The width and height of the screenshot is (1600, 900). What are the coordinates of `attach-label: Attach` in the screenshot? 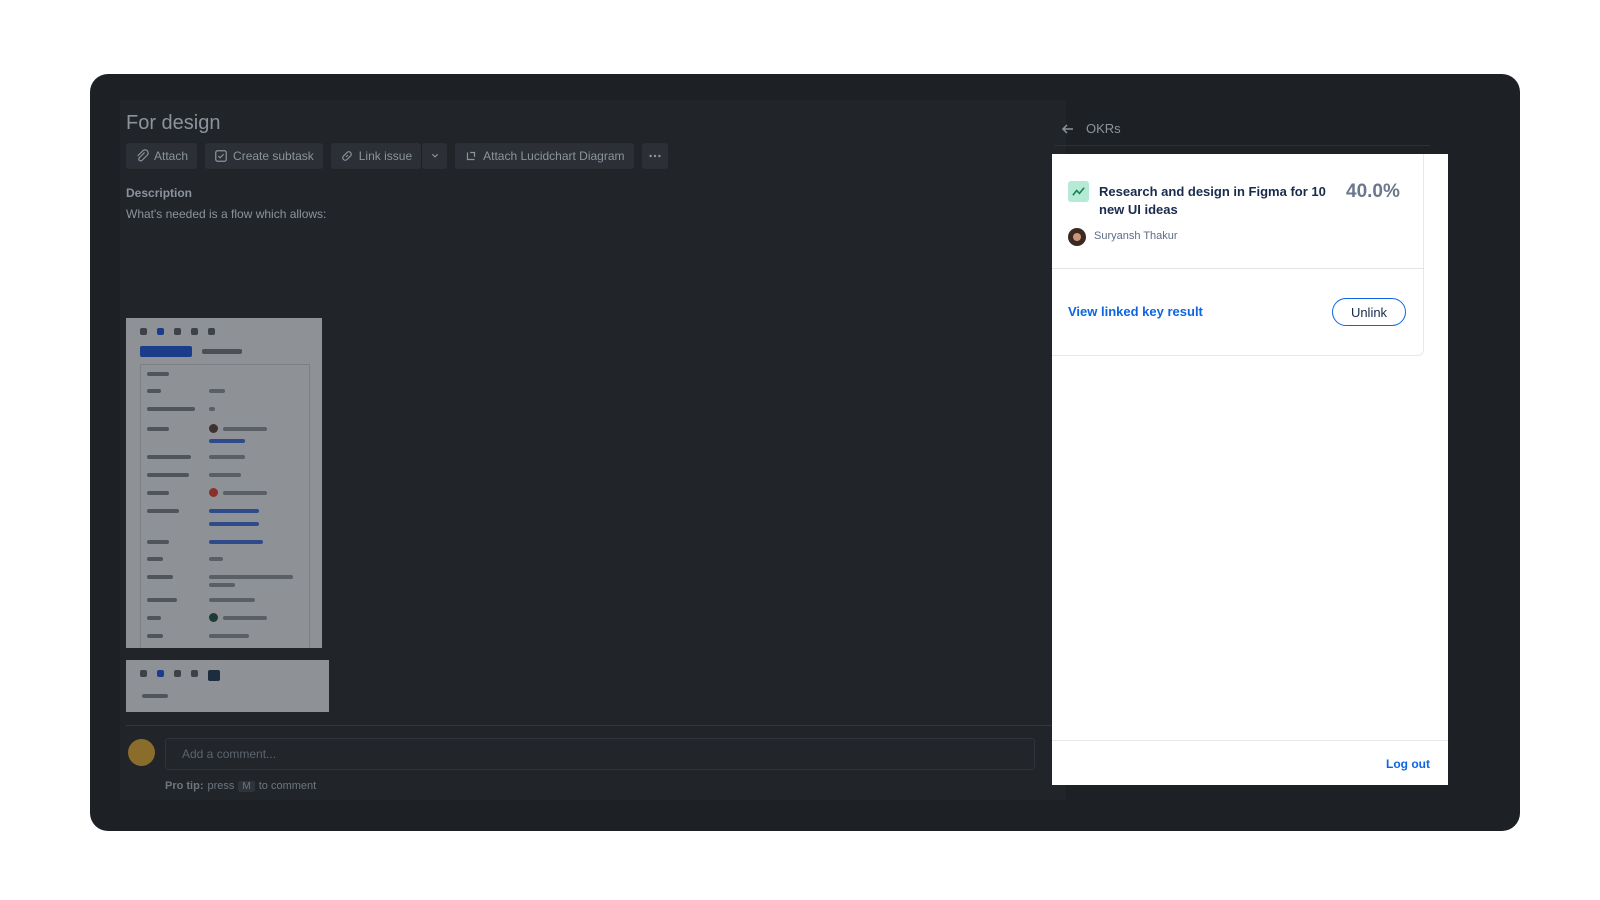 It's located at (171, 156).